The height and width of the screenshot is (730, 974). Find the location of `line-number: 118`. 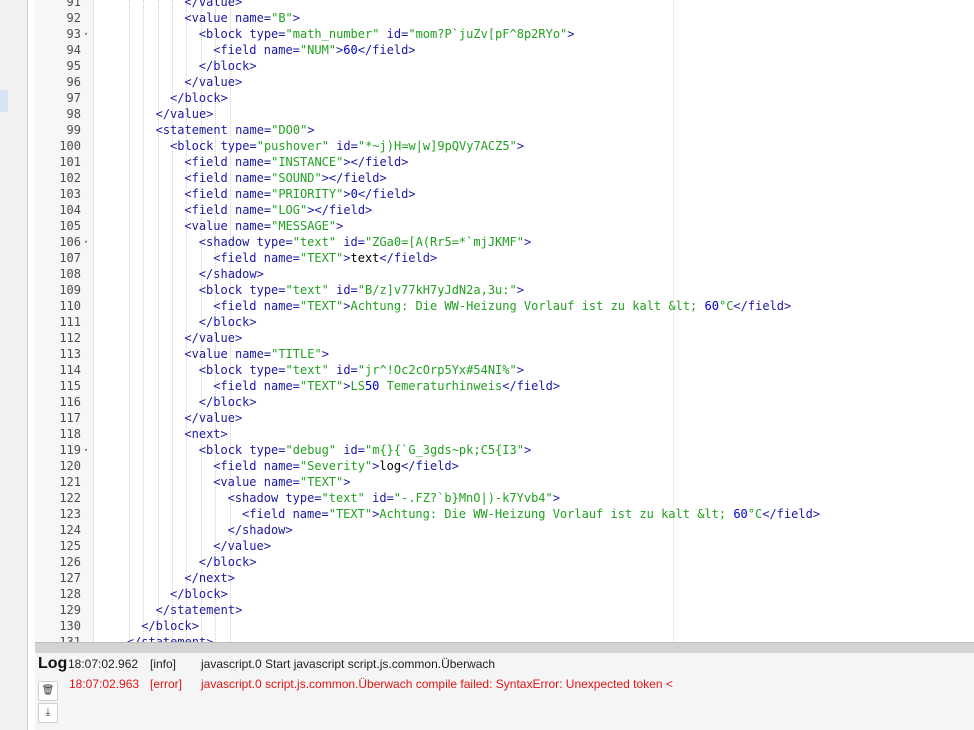

line-number: 118 is located at coordinates (70, 434).